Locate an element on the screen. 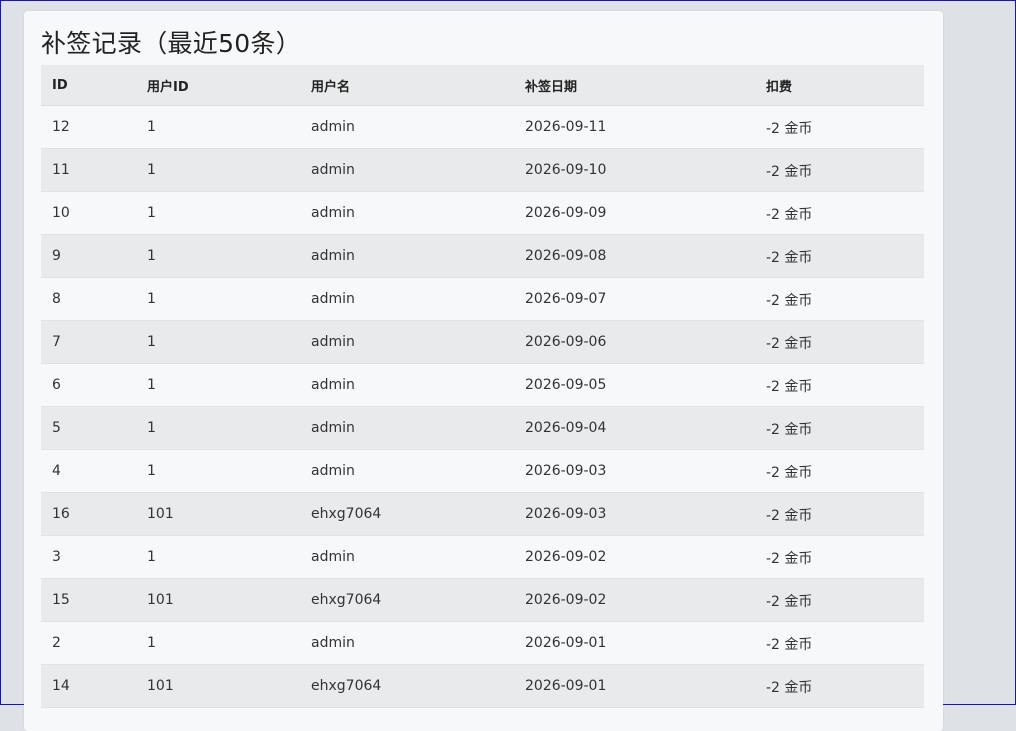 Image resolution: width=1016 pixels, height=731 pixels. cell-id: 6 is located at coordinates (88, 385).